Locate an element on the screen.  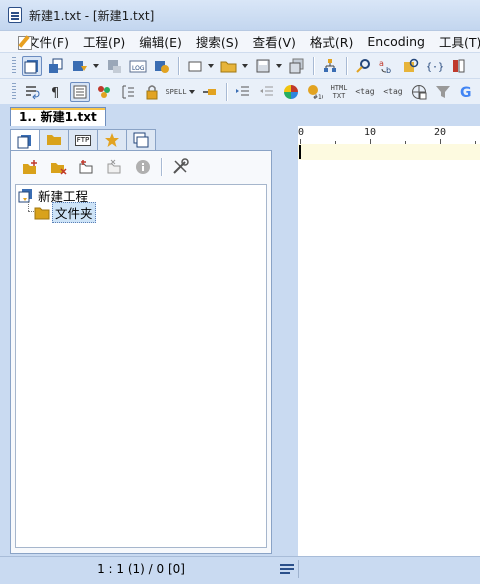
main-toolbar: LOG ab {·} is located at coordinates (240, 65).